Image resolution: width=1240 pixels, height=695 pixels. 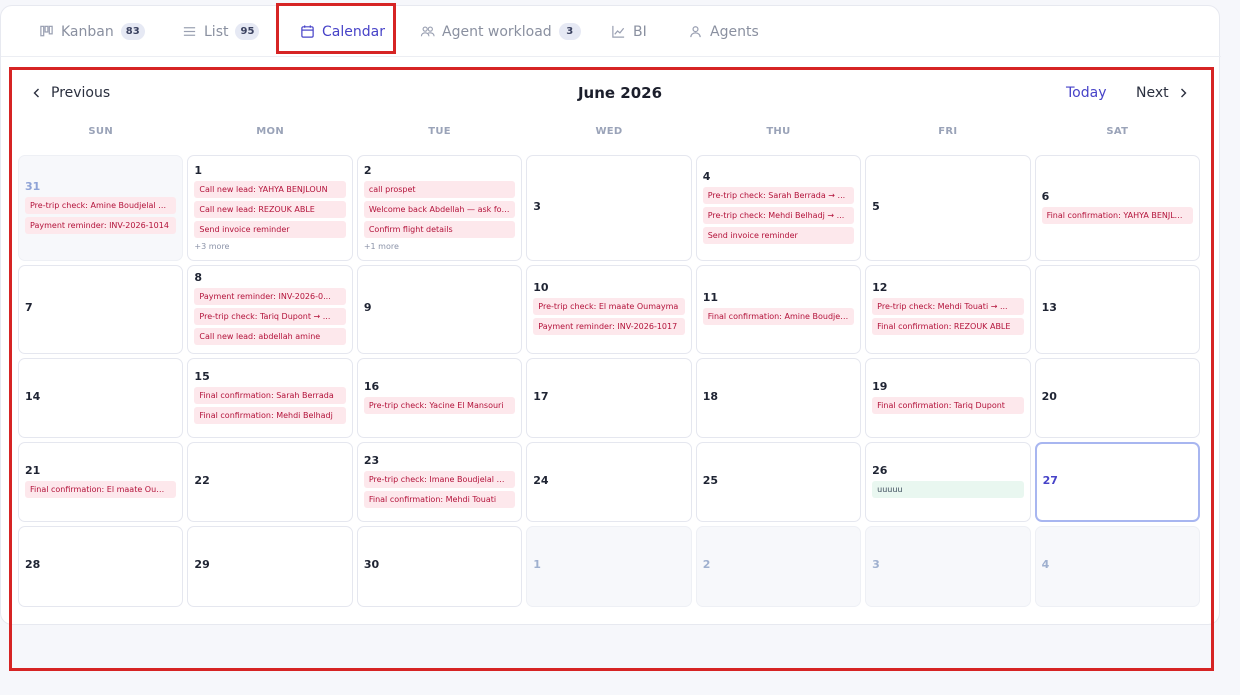 I want to click on day-cell: 14, so click(x=101, y=398).